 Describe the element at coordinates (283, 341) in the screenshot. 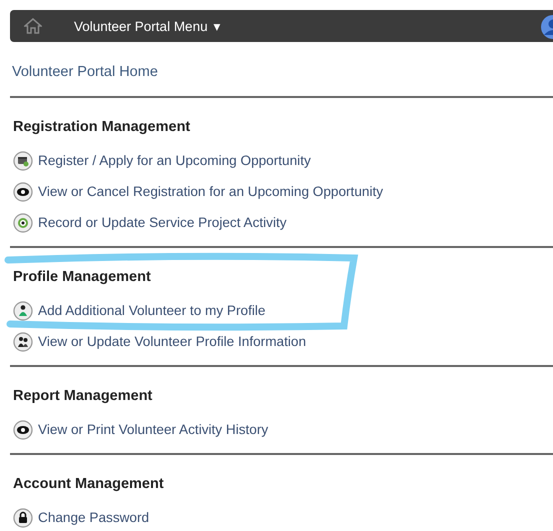

I see `menu-link: View or Update Volunteer Profile Information` at that location.